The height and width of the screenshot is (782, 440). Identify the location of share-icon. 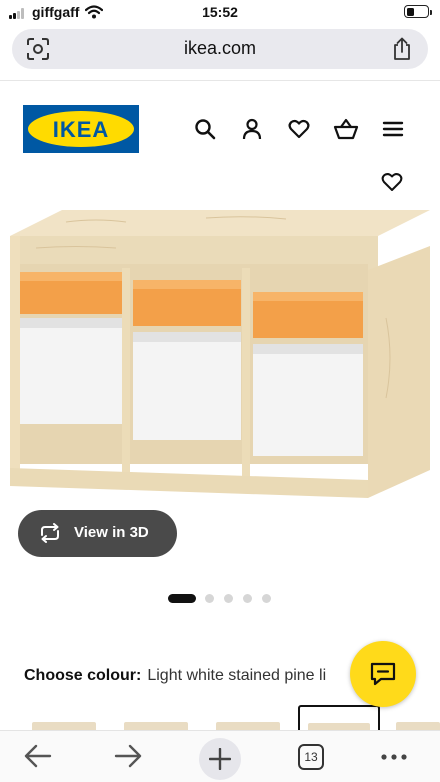
(402, 49).